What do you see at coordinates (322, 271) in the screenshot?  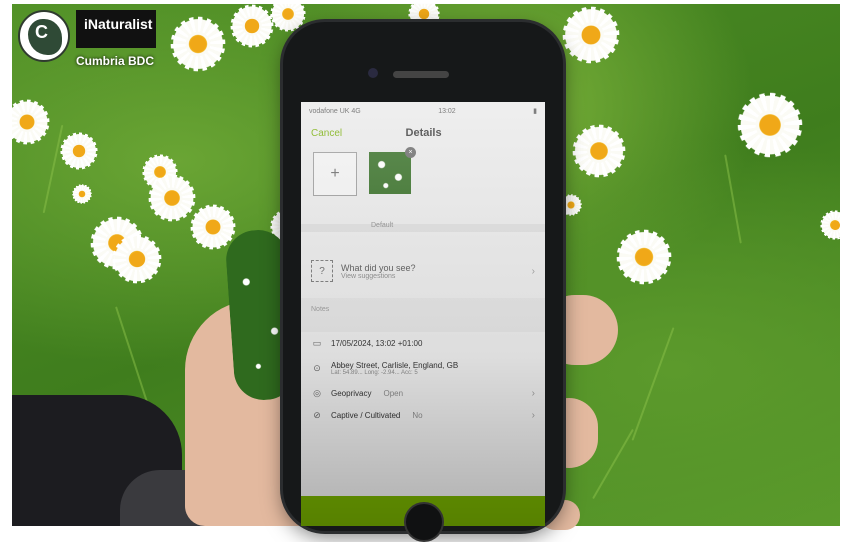 I see `species-unknown-icon: ?` at bounding box center [322, 271].